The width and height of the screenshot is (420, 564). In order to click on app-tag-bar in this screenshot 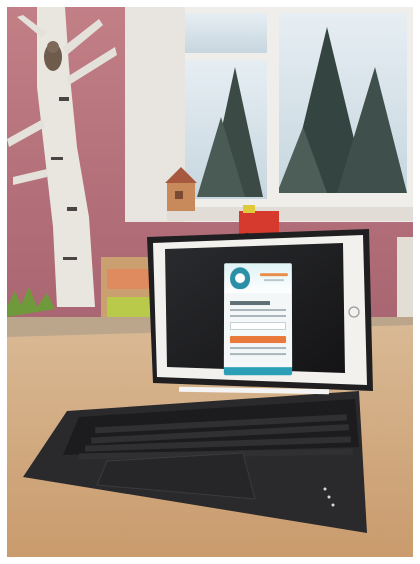, I will do `click(273, 275)`.